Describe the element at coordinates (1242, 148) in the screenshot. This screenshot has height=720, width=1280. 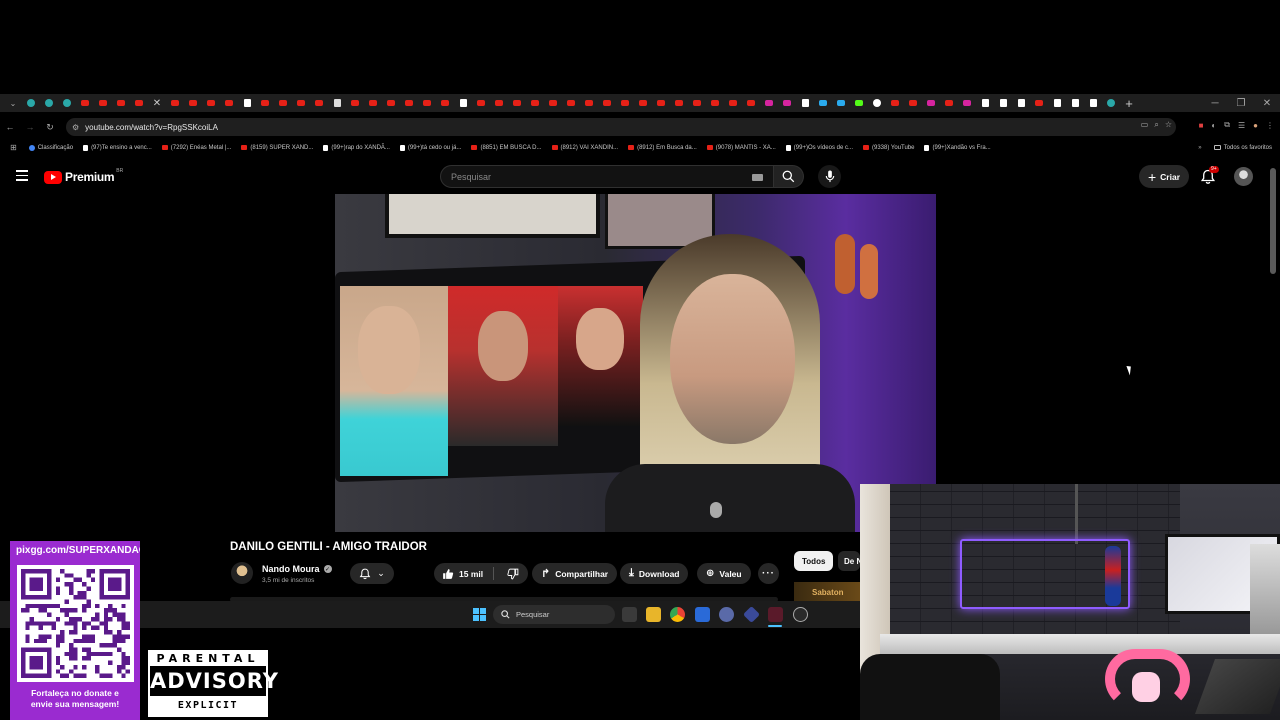
I see `all-bookmarks-folder: Todos os favoritos` at that location.